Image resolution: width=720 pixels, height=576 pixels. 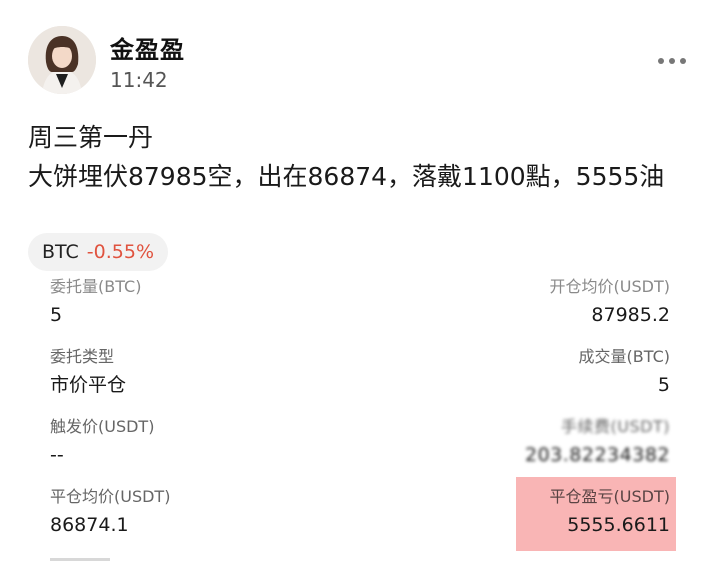 What do you see at coordinates (615, 426) in the screenshot?
I see `fee-label: 手续费(USDT)` at bounding box center [615, 426].